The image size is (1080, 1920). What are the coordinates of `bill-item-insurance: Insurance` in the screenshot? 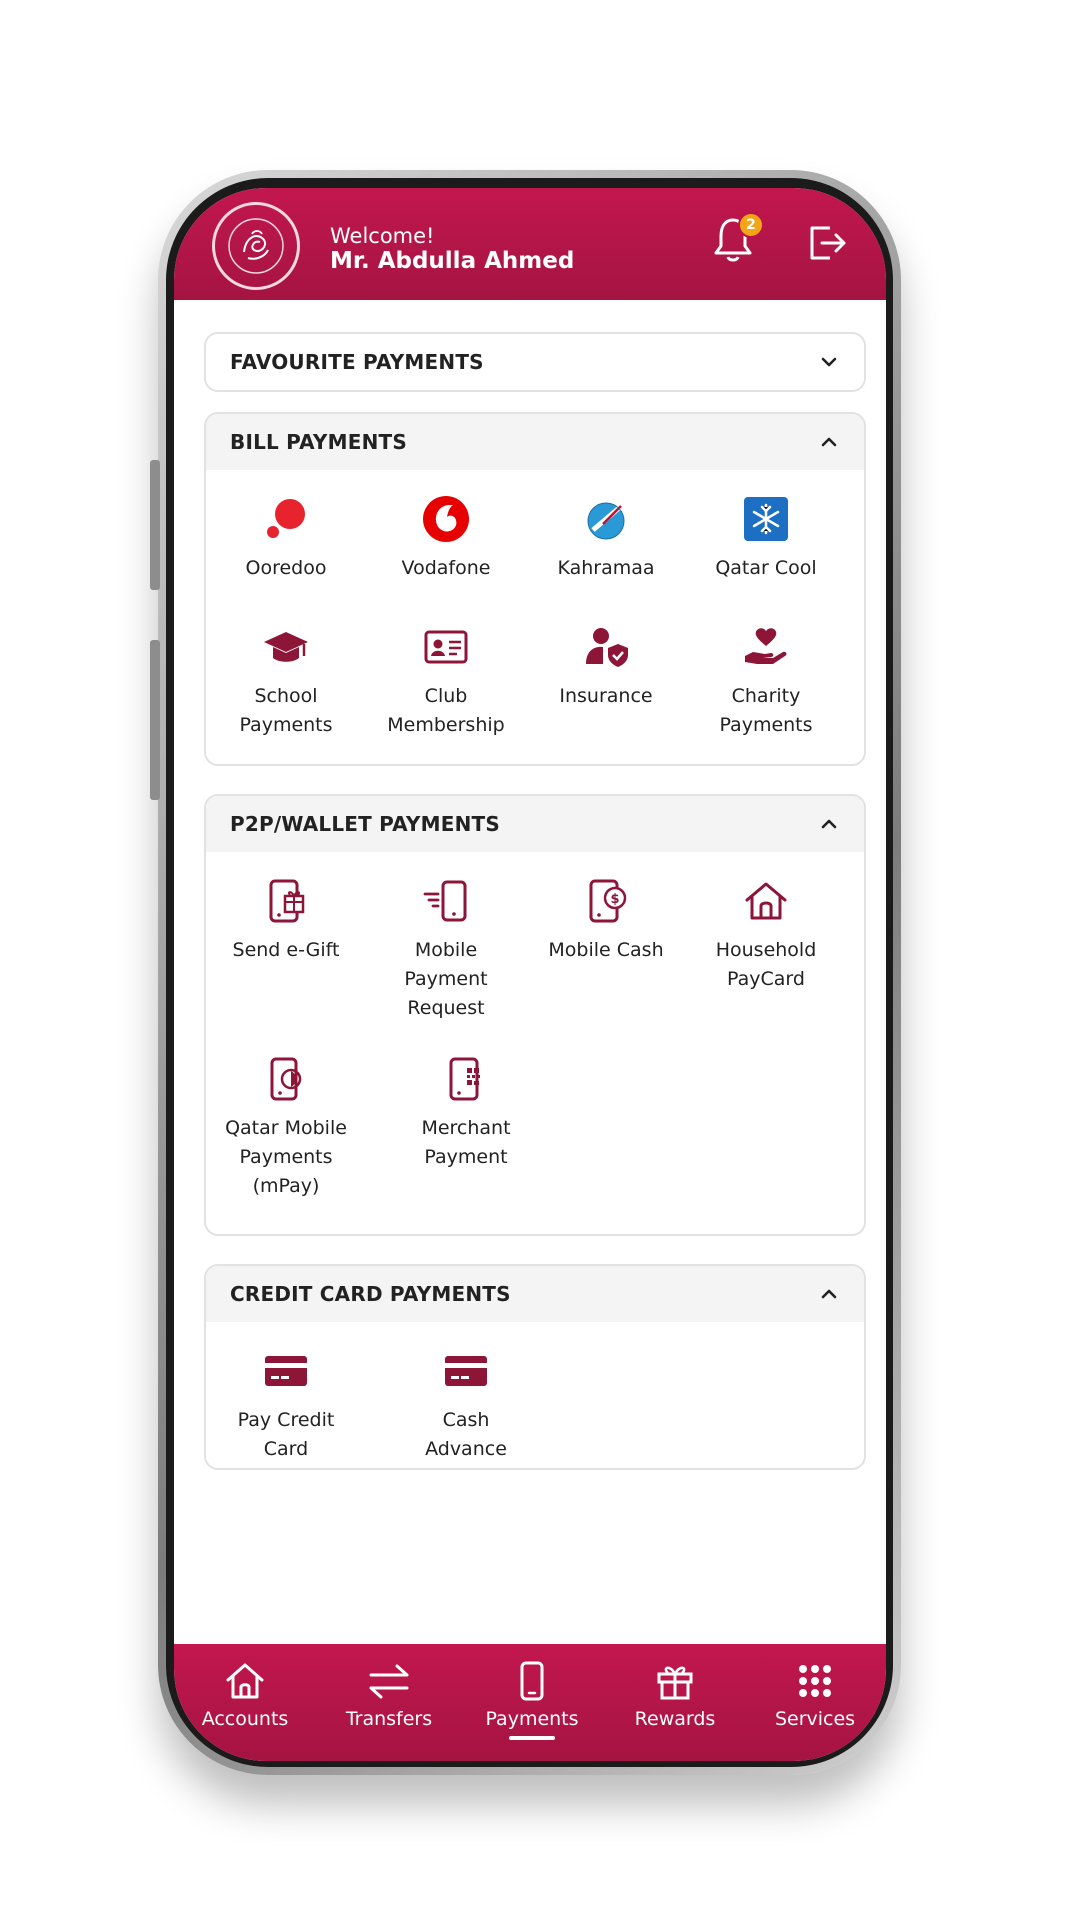 It's located at (606, 665).